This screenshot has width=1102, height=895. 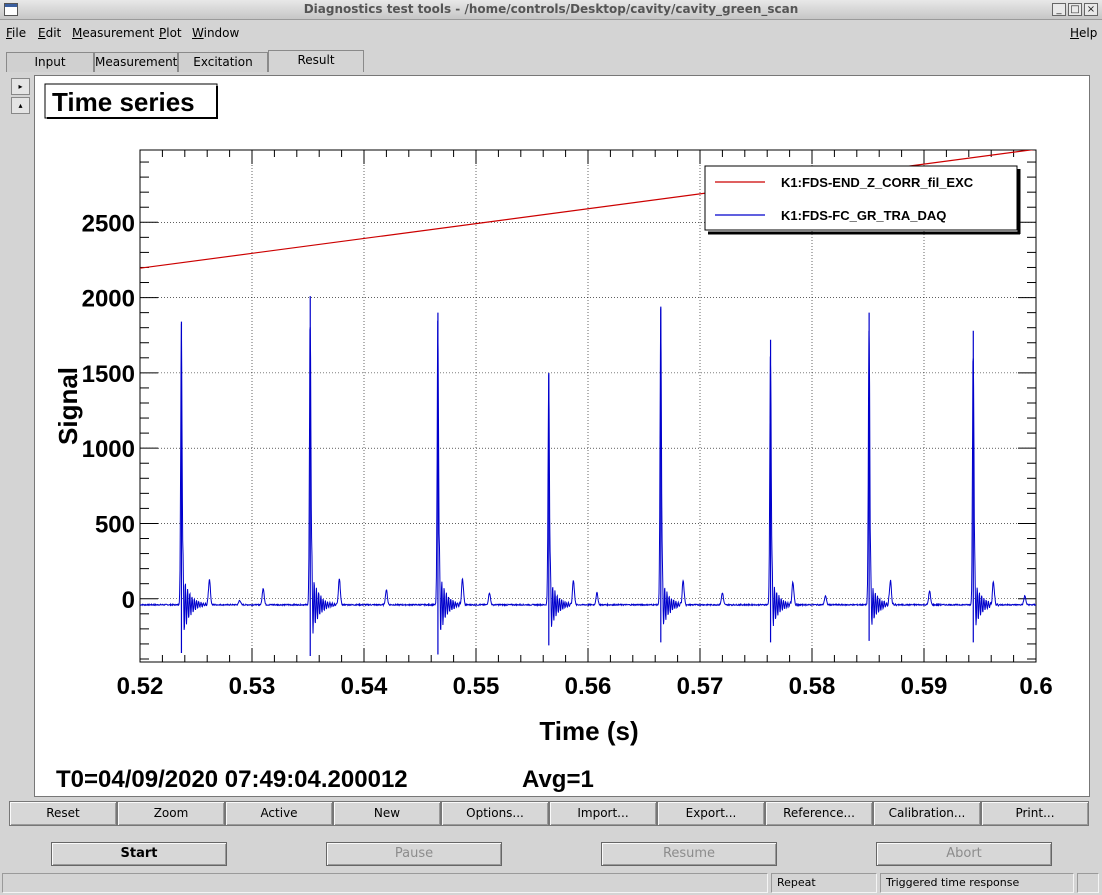 What do you see at coordinates (252, 686) in the screenshot?
I see `x-tick-label: 0.53` at bounding box center [252, 686].